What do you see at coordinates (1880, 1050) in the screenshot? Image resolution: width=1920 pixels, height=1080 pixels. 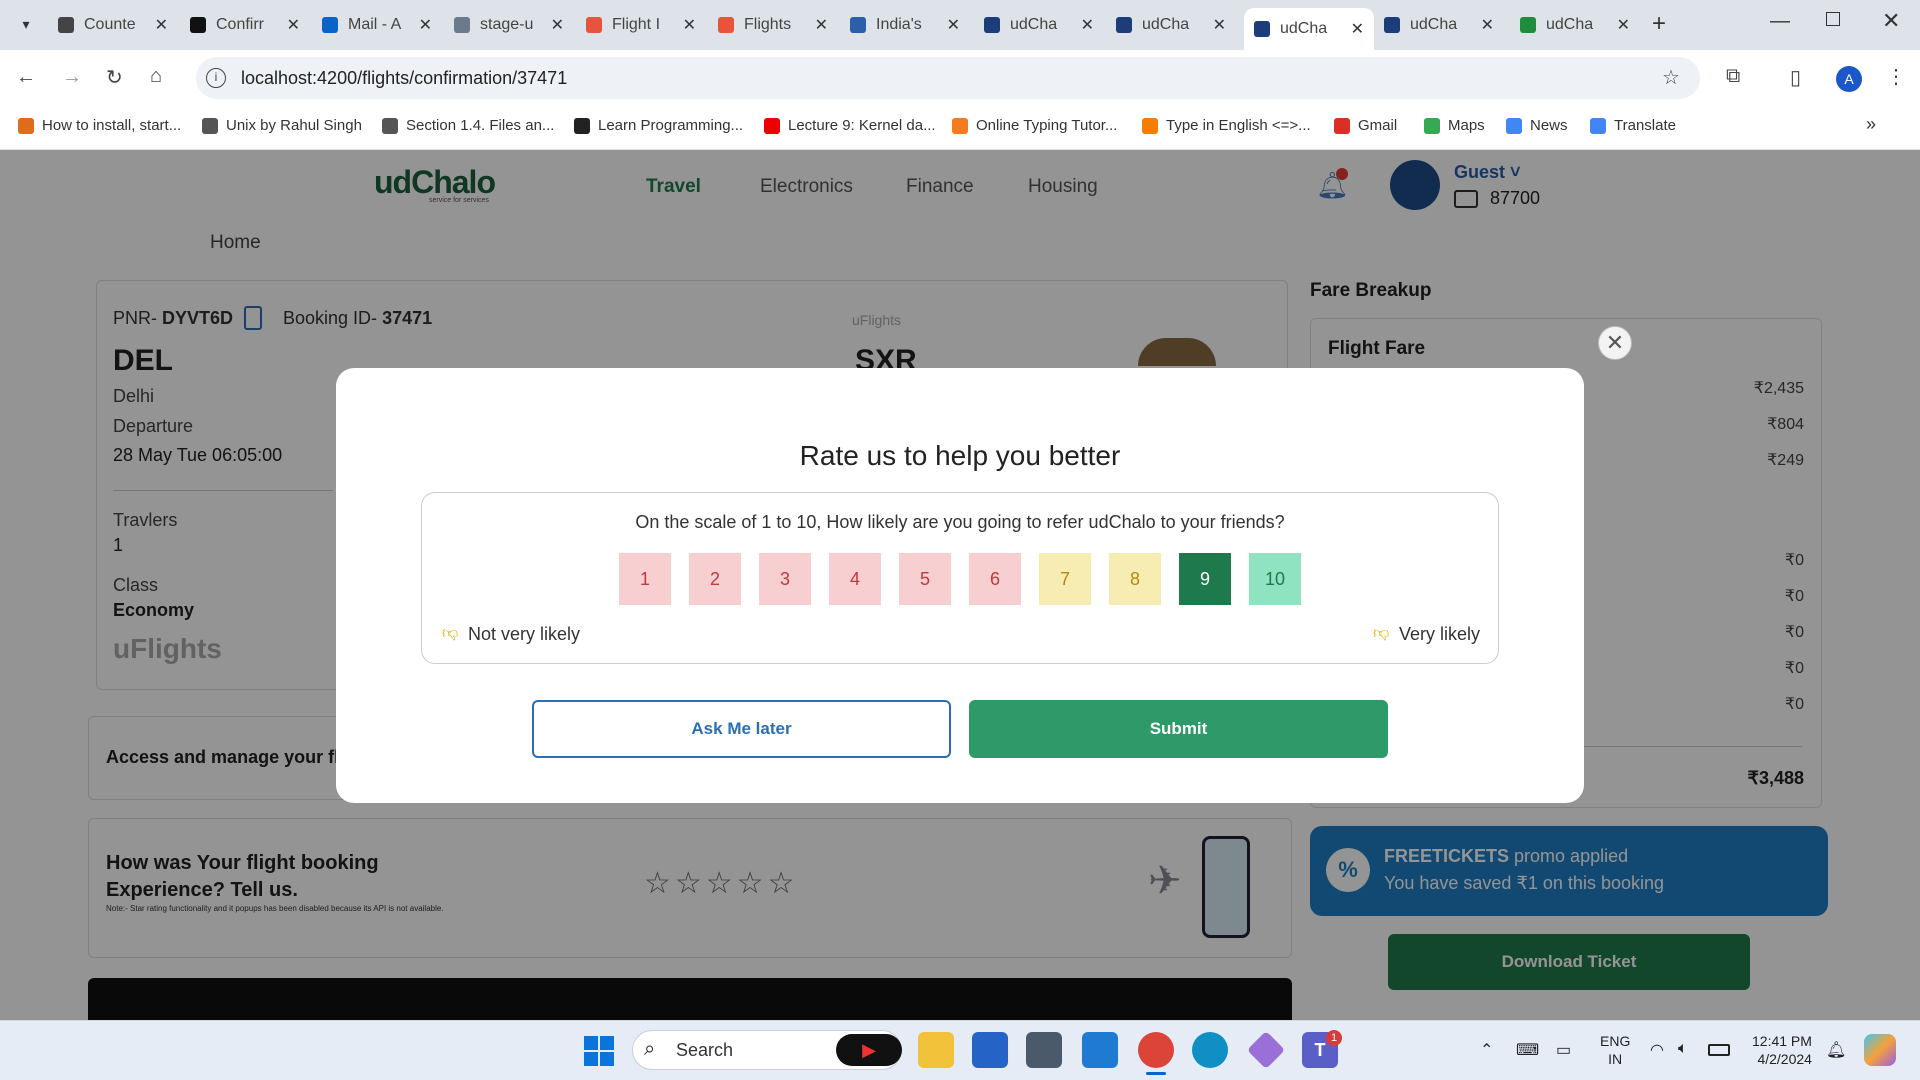 I see `copilot-icon` at bounding box center [1880, 1050].